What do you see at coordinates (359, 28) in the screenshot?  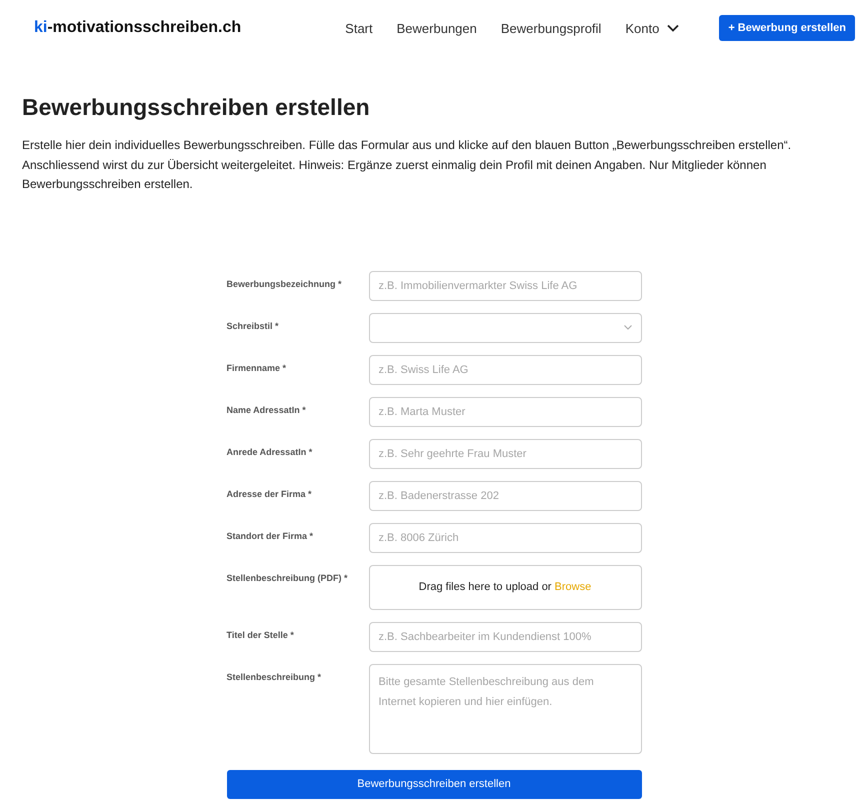 I see `nav-link: Start` at bounding box center [359, 28].